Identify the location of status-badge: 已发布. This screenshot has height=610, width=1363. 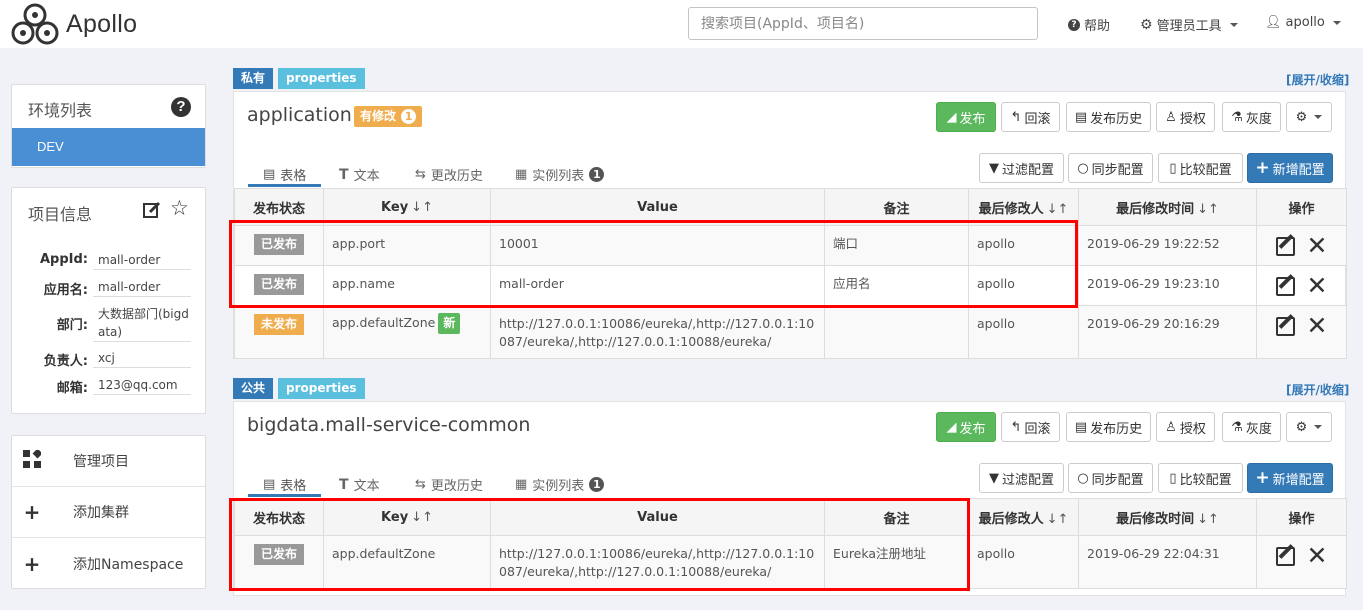
(278, 554).